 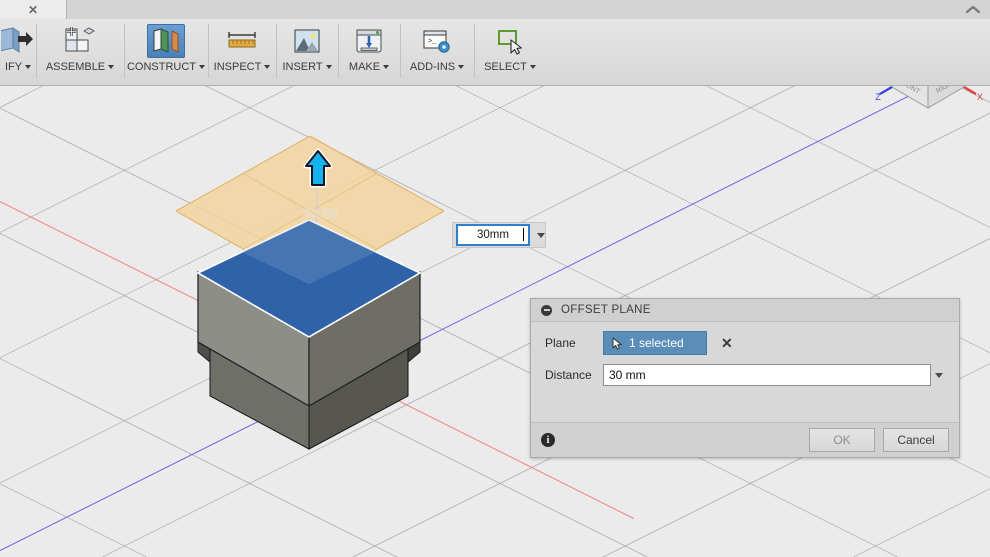 I want to click on cancel-button: Cancel, so click(x=916, y=440).